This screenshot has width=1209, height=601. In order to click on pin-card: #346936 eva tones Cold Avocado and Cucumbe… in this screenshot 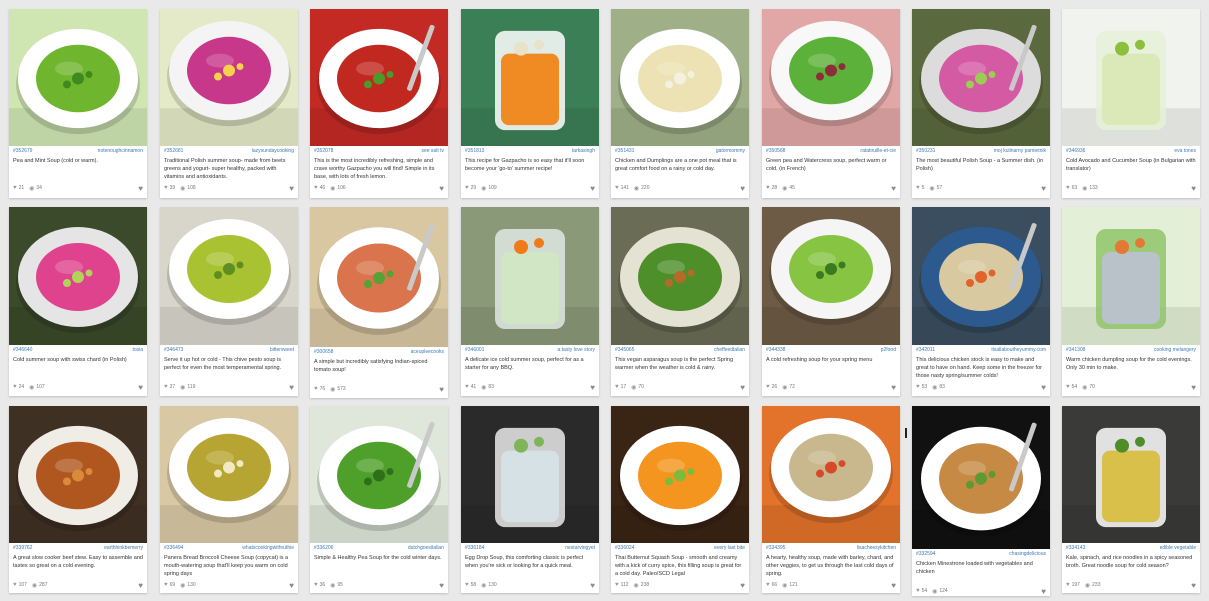, I will do `click(1131, 103)`.